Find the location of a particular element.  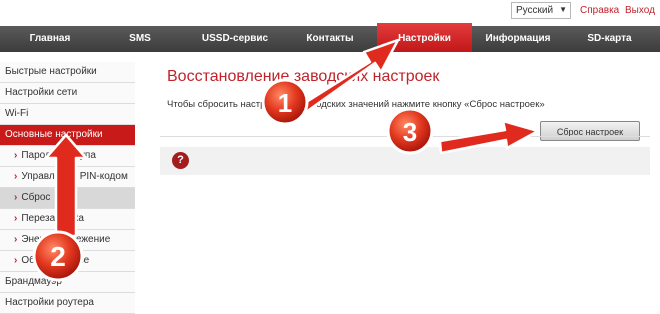

arrow-to-reset-button is located at coordinates (489, 137).